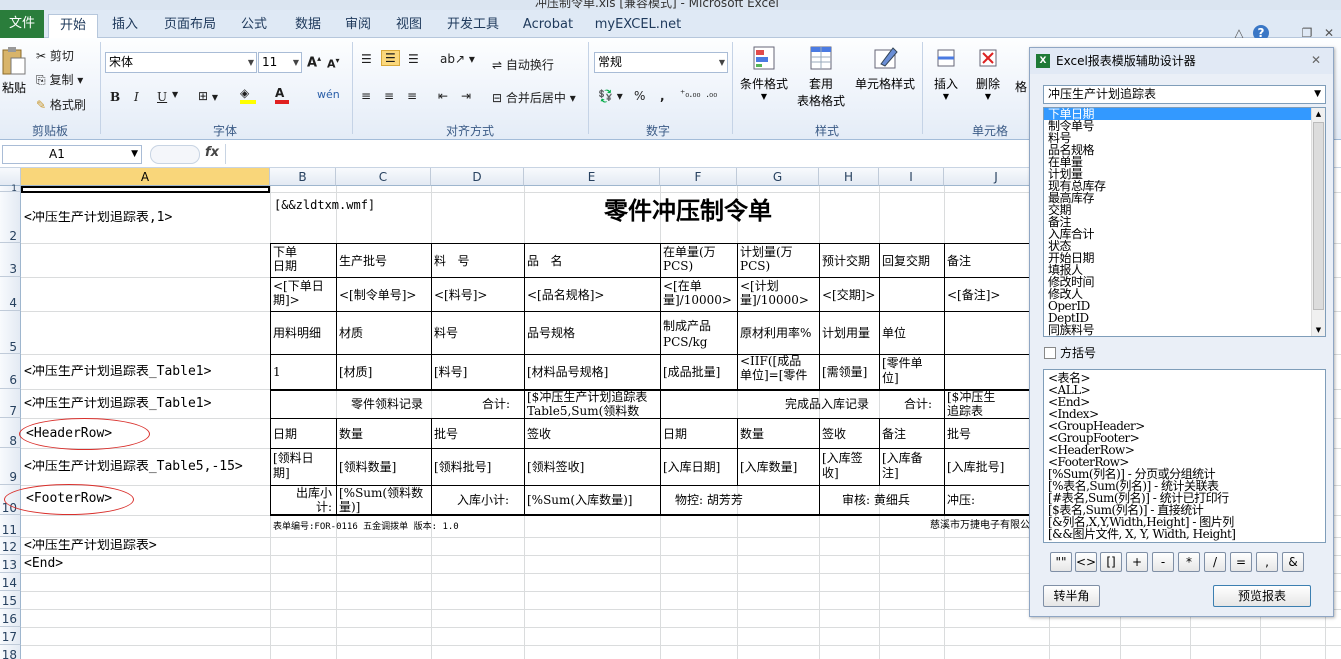 The image size is (1341, 659). What do you see at coordinates (363, 261) in the screenshot?
I see `cell-c3: 生产批号` at bounding box center [363, 261].